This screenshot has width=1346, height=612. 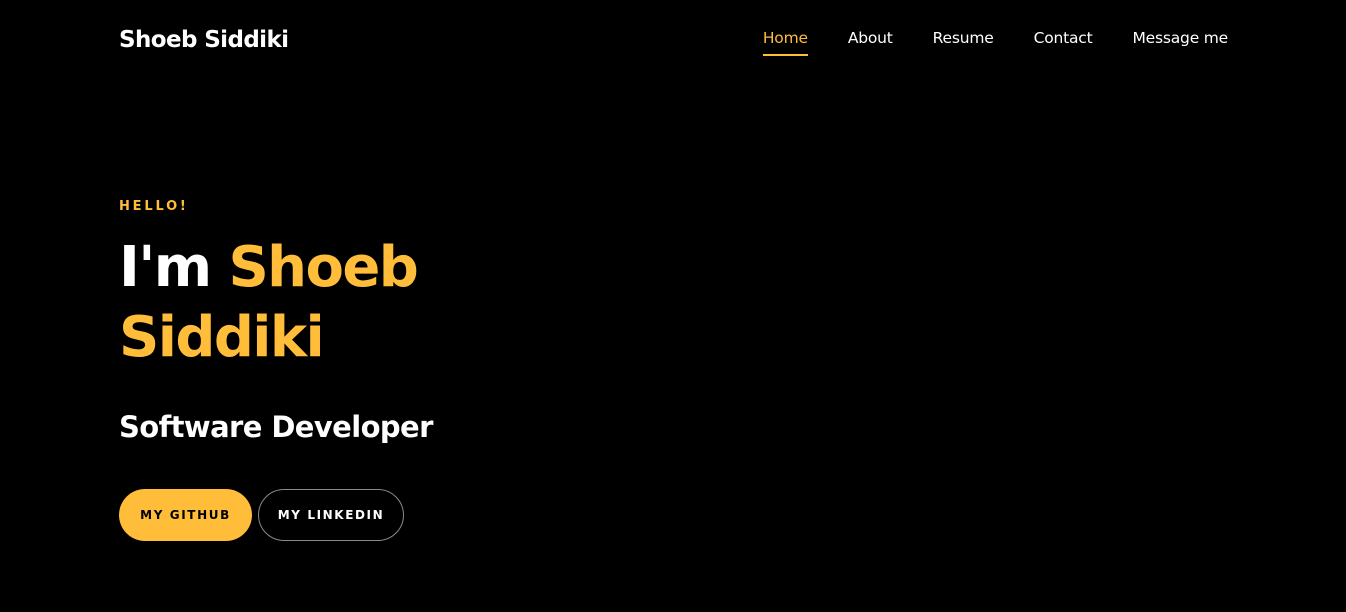 I want to click on nav-link-resume: Resume, so click(x=963, y=41).